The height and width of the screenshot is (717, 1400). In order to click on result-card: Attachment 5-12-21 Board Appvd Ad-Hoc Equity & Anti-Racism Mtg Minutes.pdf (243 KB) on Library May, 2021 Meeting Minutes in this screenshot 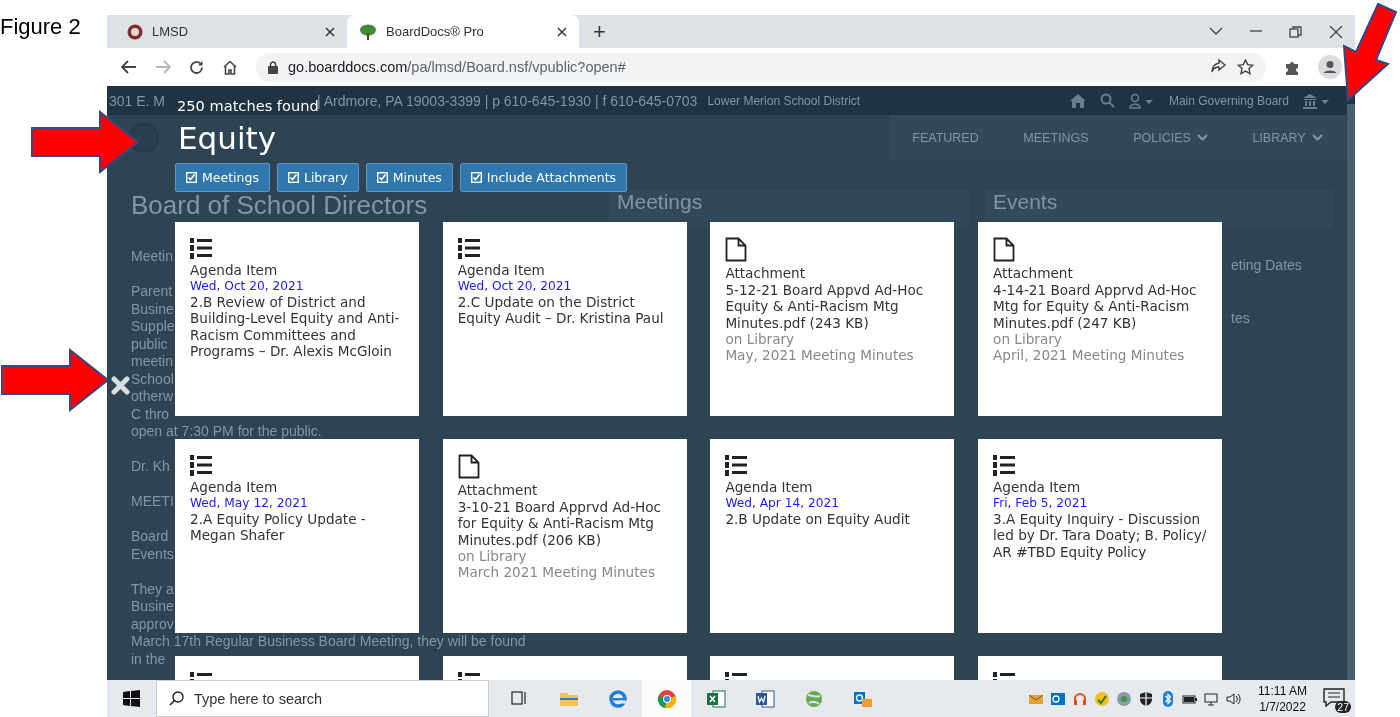, I will do `click(832, 319)`.